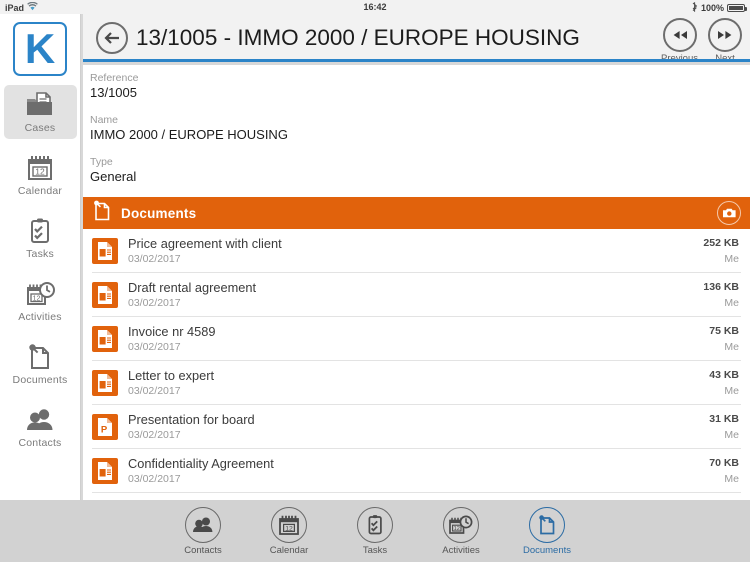 This screenshot has height=562, width=750. What do you see at coordinates (104, 120) in the screenshot?
I see `field-label: Name` at bounding box center [104, 120].